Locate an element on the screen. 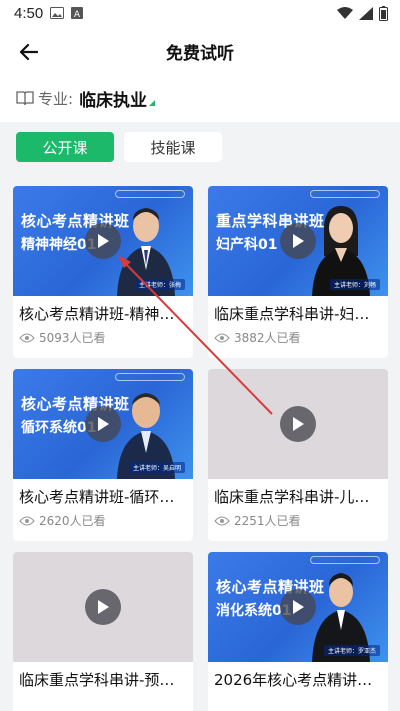 The image size is (400, 711). thumbnail-teacher: 主讲老师：罗亚杰 is located at coordinates (351, 650).